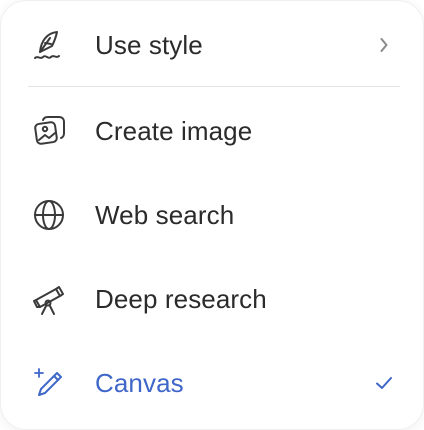  Describe the element at coordinates (49, 45) in the screenshot. I see `quill-pen-icon` at that location.